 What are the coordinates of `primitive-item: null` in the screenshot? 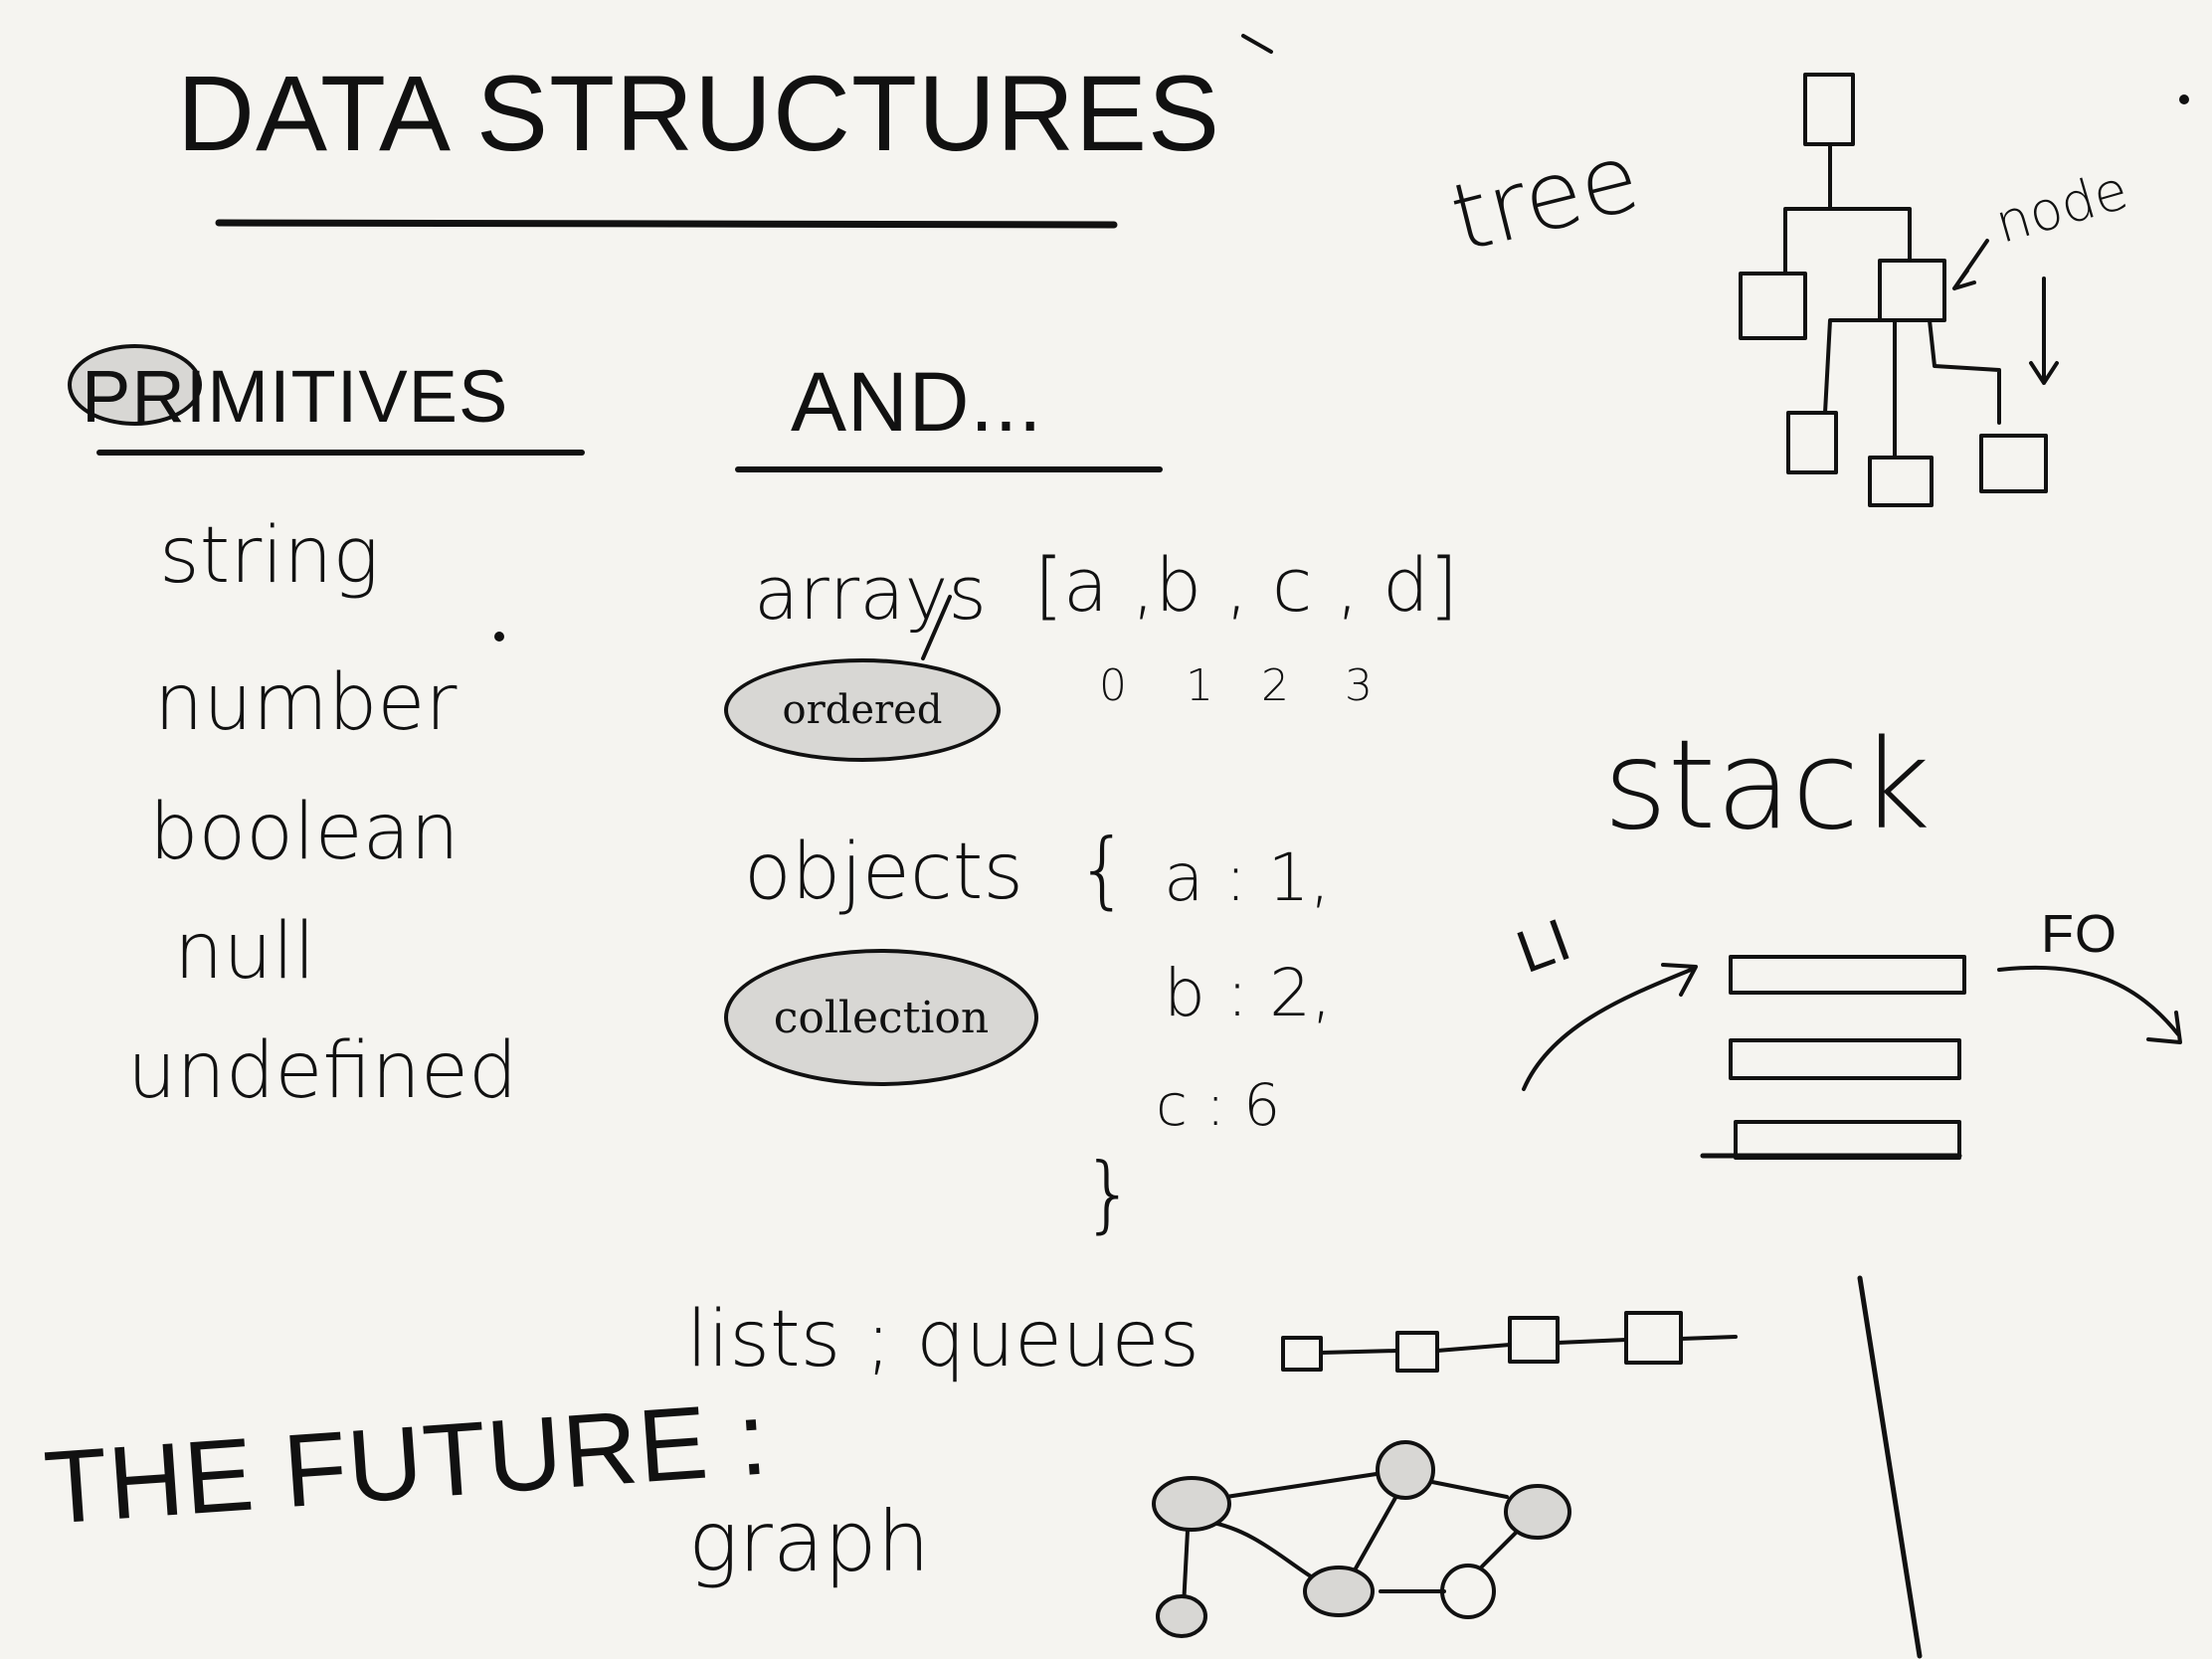 It's located at (245, 952).